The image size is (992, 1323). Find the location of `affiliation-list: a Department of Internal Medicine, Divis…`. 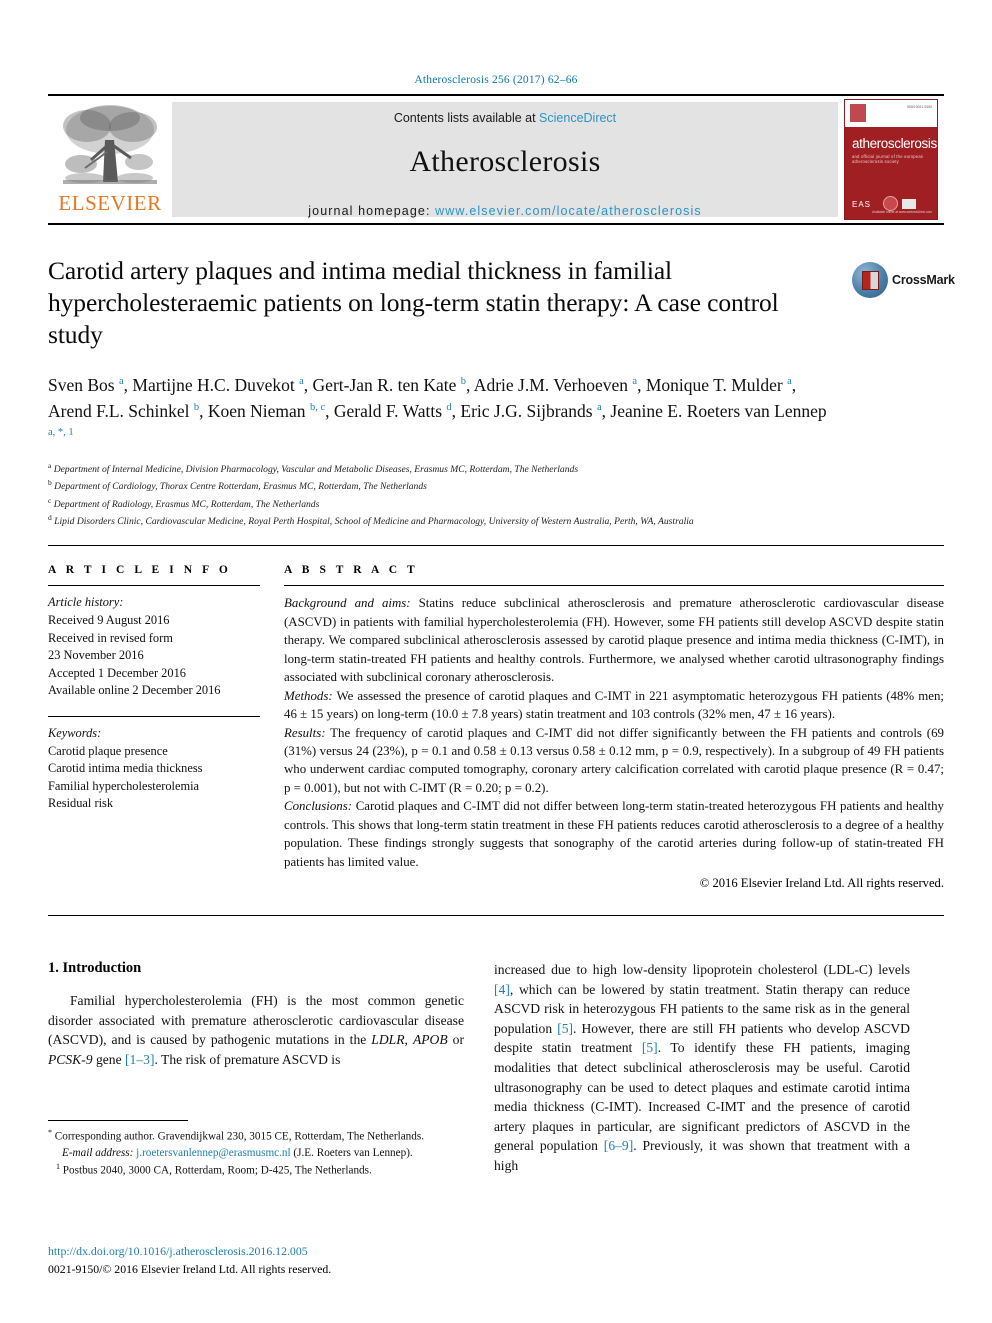

affiliation-list: a Department of Internal Medicine, Divis… is located at coordinates (463, 494).